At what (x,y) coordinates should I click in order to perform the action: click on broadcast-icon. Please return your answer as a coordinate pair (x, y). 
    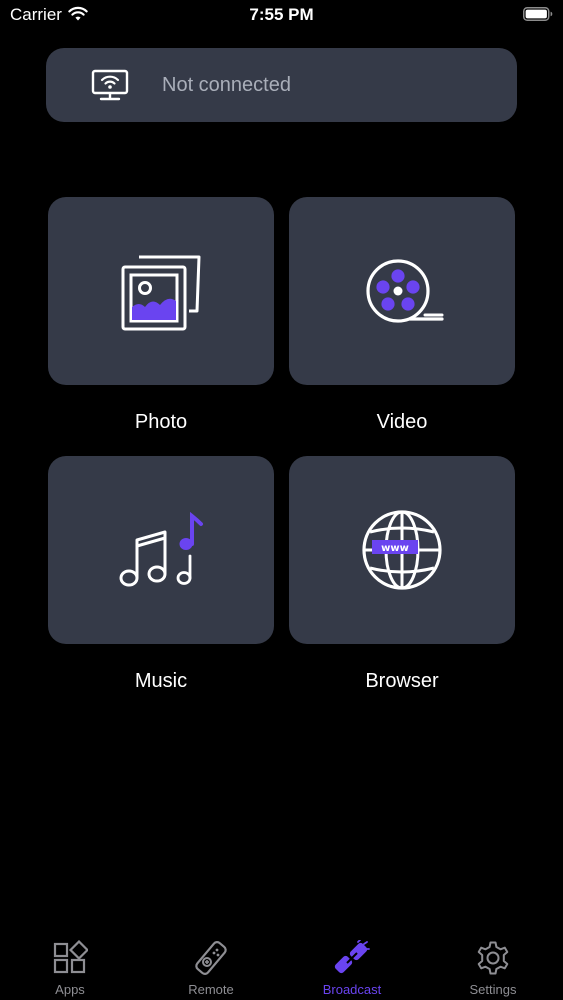
    Looking at the image, I should click on (352, 957).